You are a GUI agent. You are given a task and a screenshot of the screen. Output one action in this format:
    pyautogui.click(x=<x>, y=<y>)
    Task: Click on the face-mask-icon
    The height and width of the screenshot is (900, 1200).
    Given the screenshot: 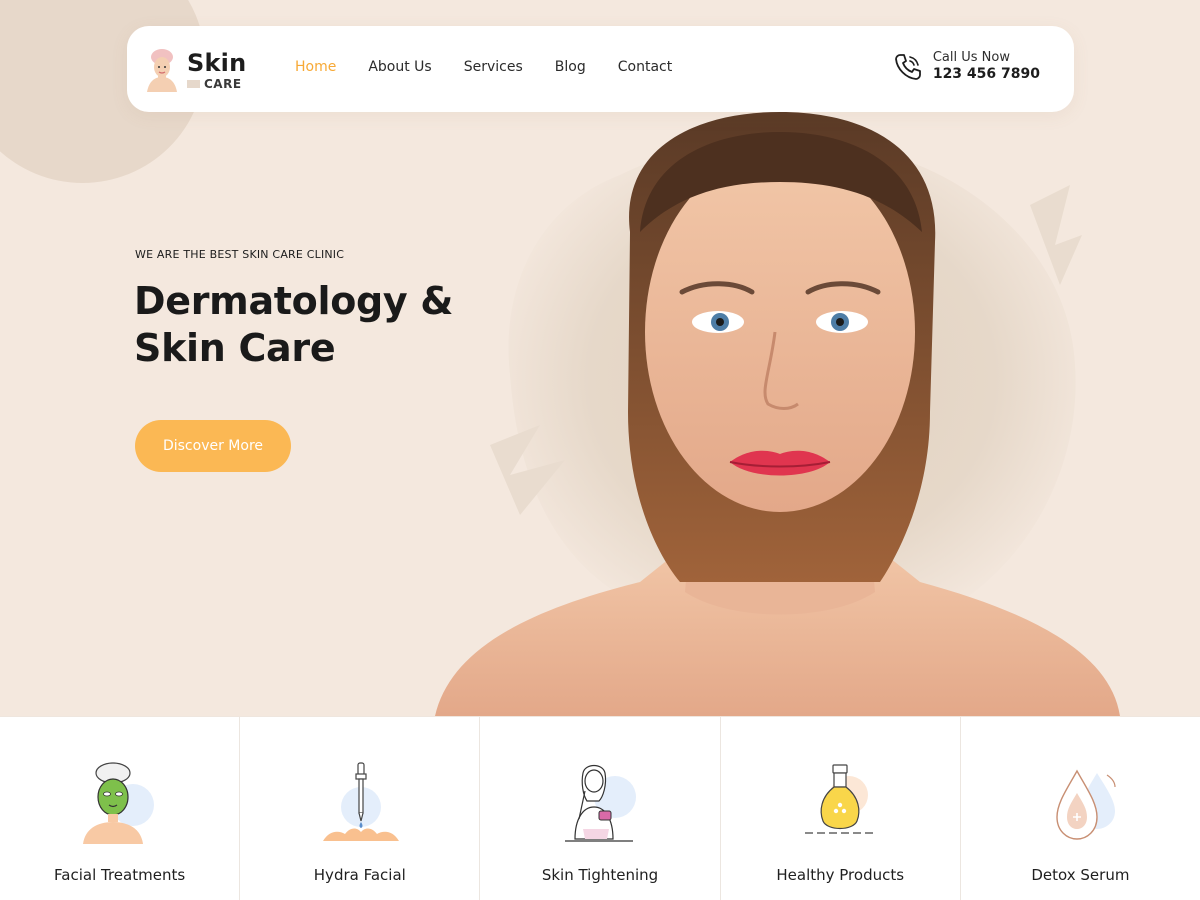 What is the action you would take?
    pyautogui.click(x=118, y=803)
    